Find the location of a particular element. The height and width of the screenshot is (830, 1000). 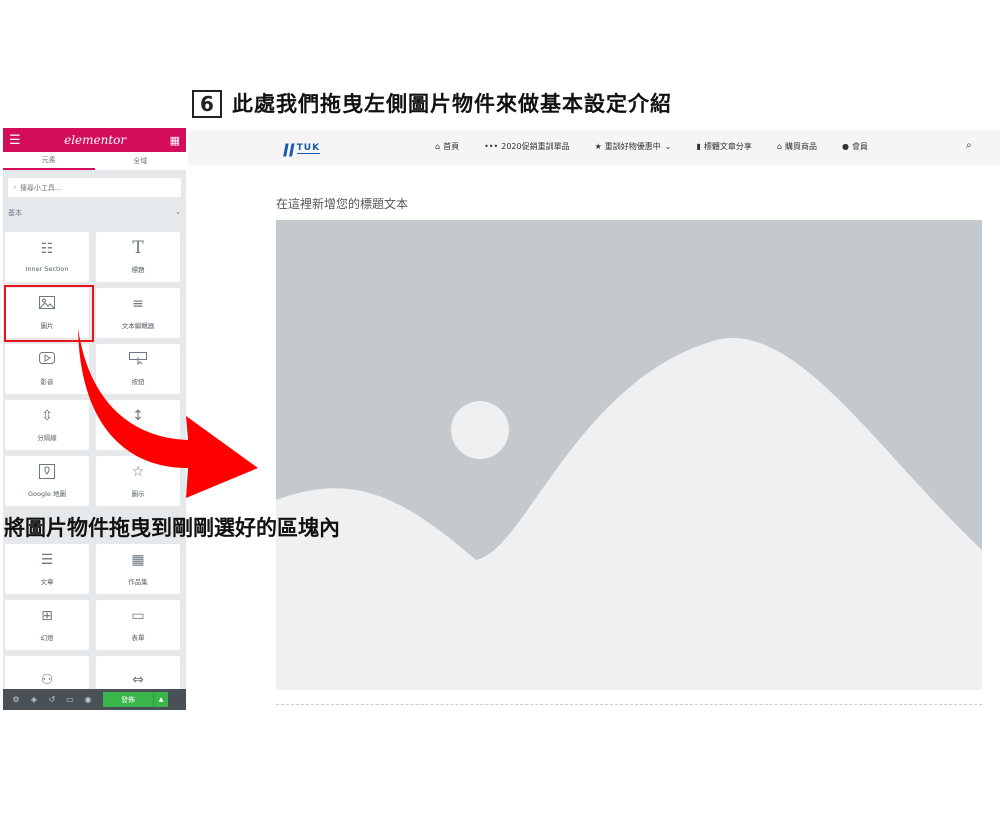

layers-icon: ◈ is located at coordinates (34, 699).